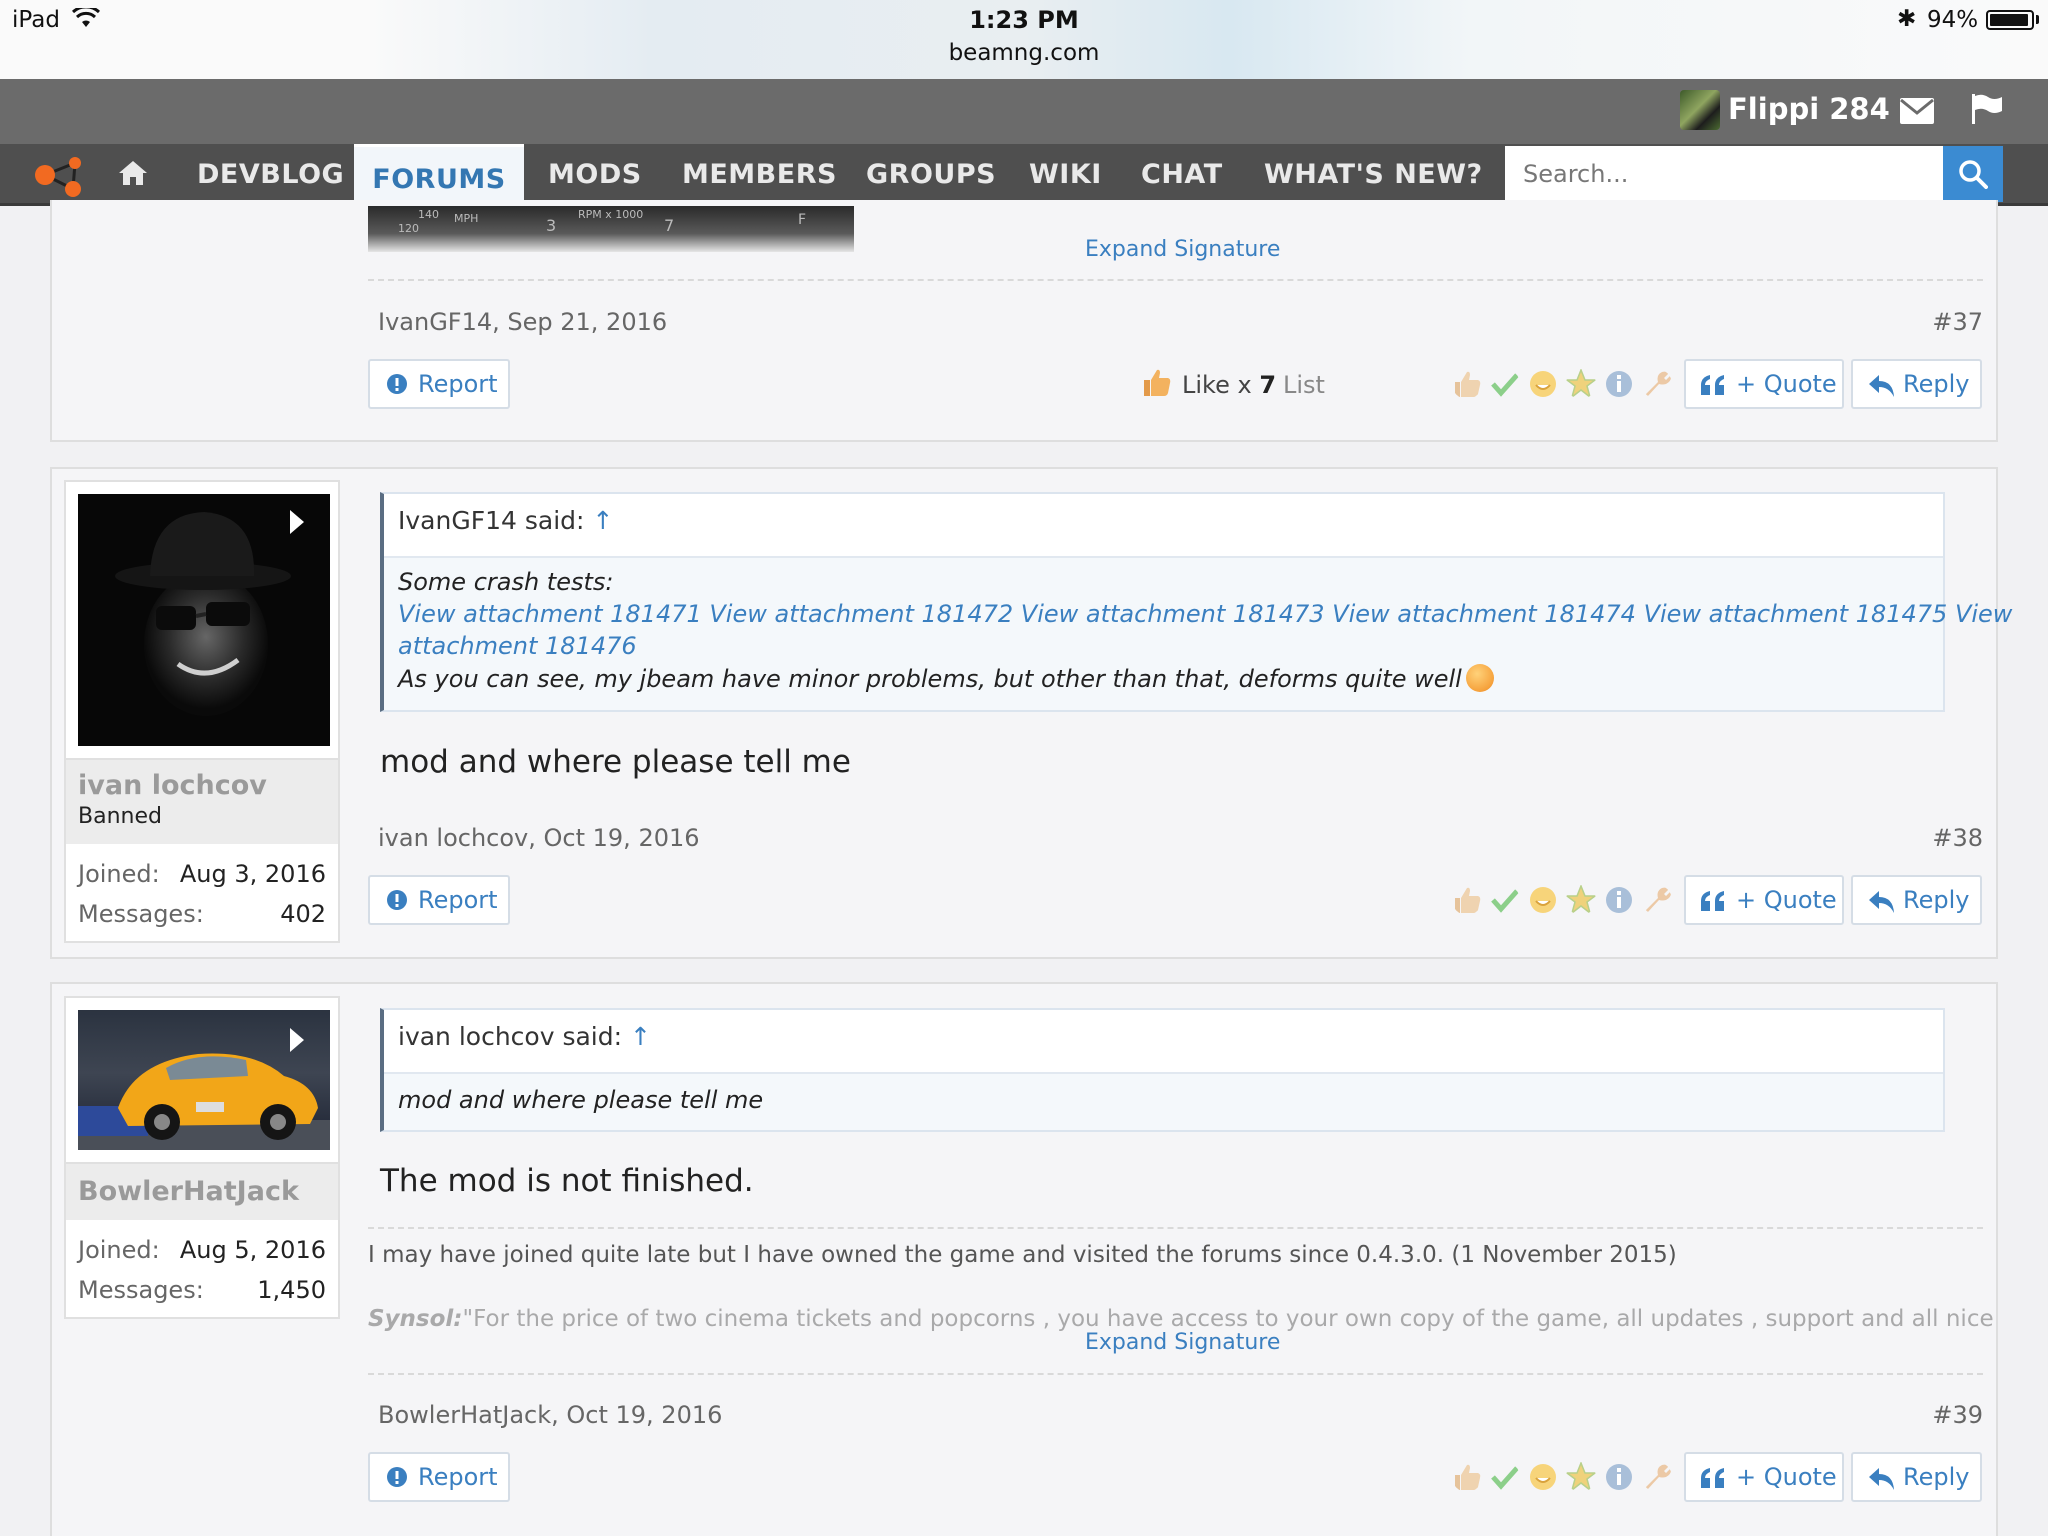  What do you see at coordinates (1024, 53) in the screenshot?
I see `url-bar: beamng.com` at bounding box center [1024, 53].